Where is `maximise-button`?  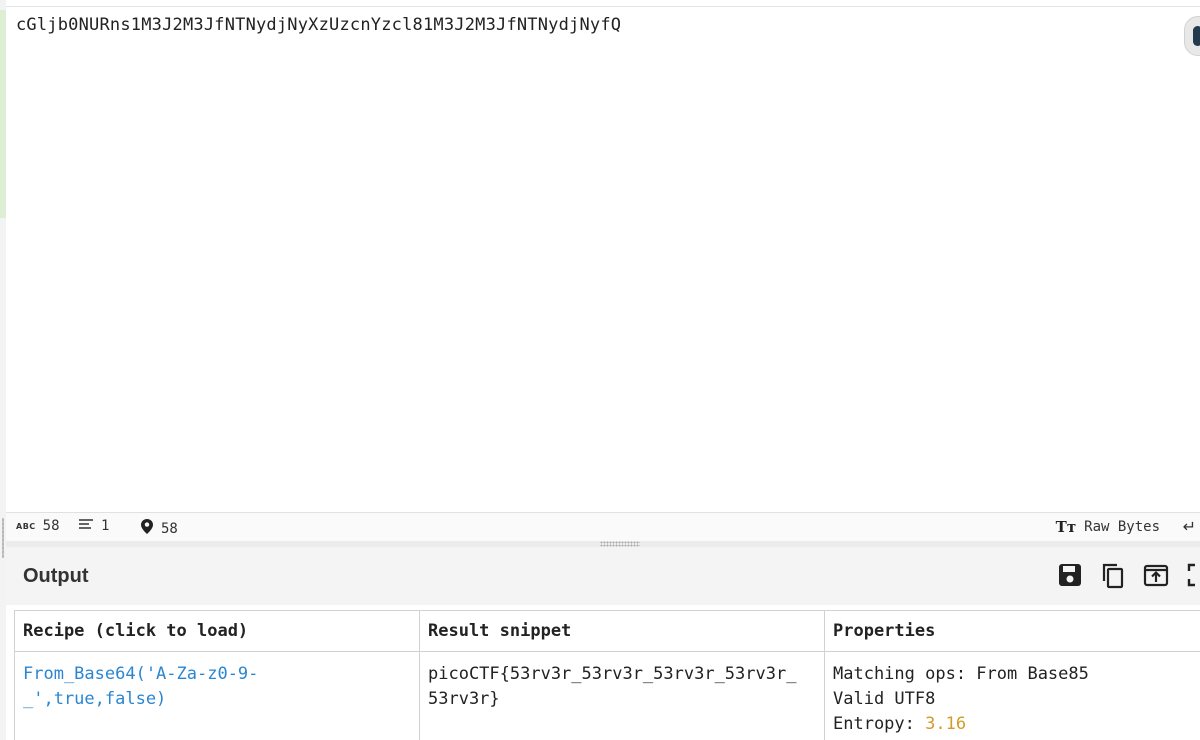
maximise-button is located at coordinates (1193, 575).